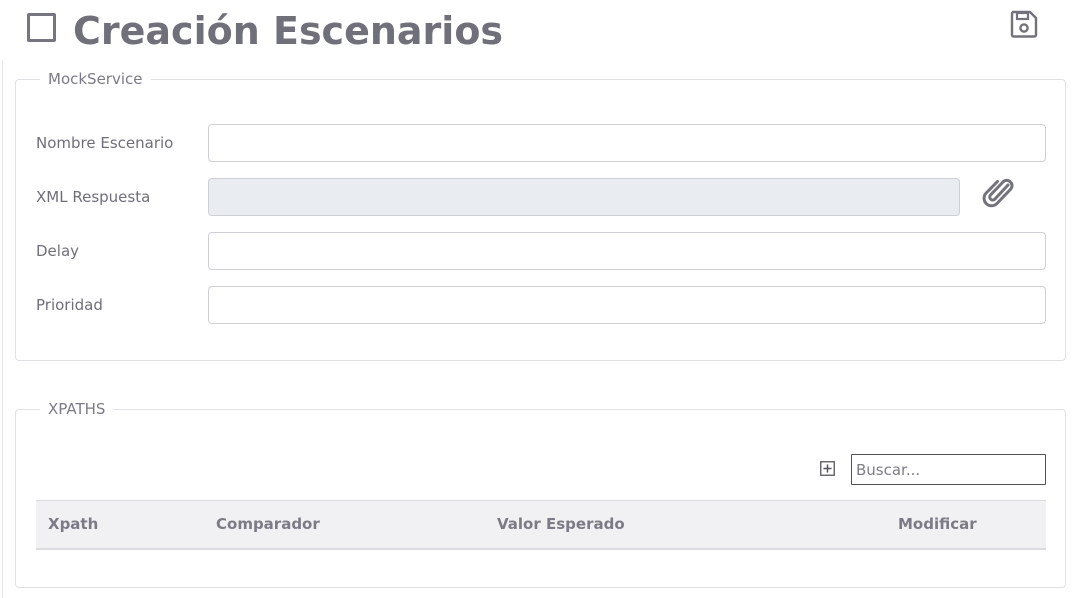  Describe the element at coordinates (627, 305) in the screenshot. I see `prioridad-input` at that location.